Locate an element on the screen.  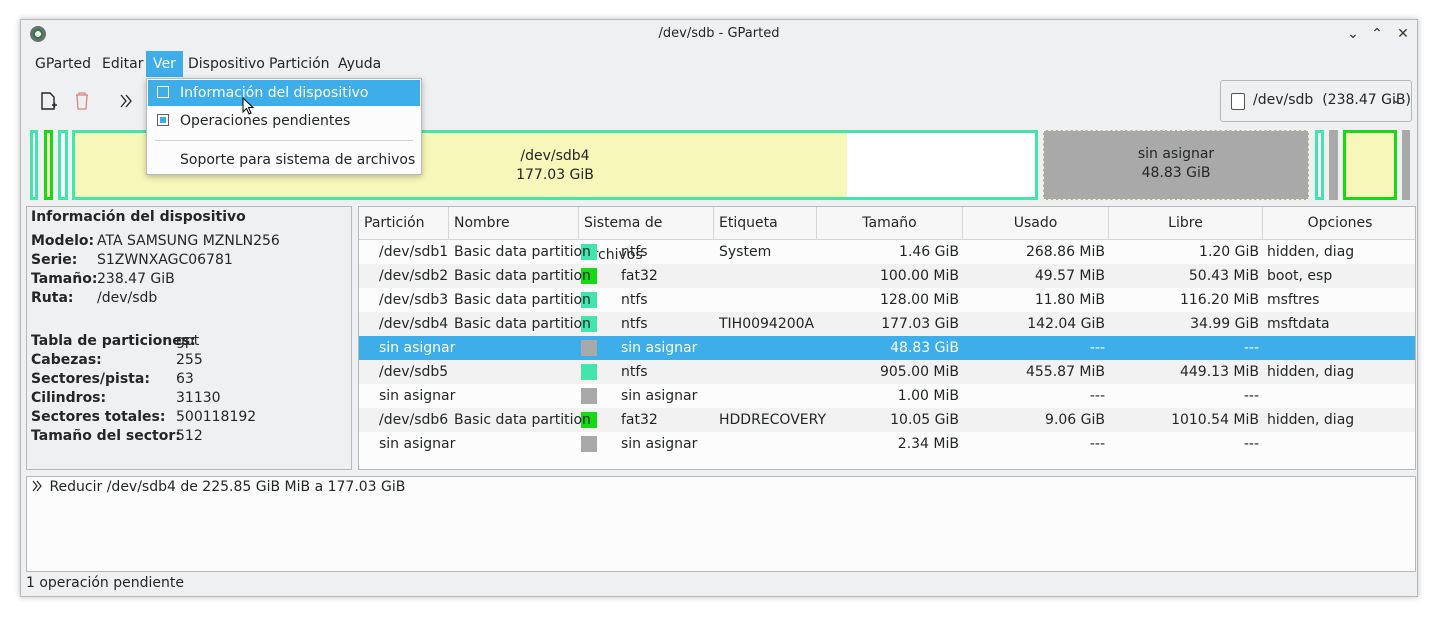
resize-move-icon is located at coordinates (128, 101).